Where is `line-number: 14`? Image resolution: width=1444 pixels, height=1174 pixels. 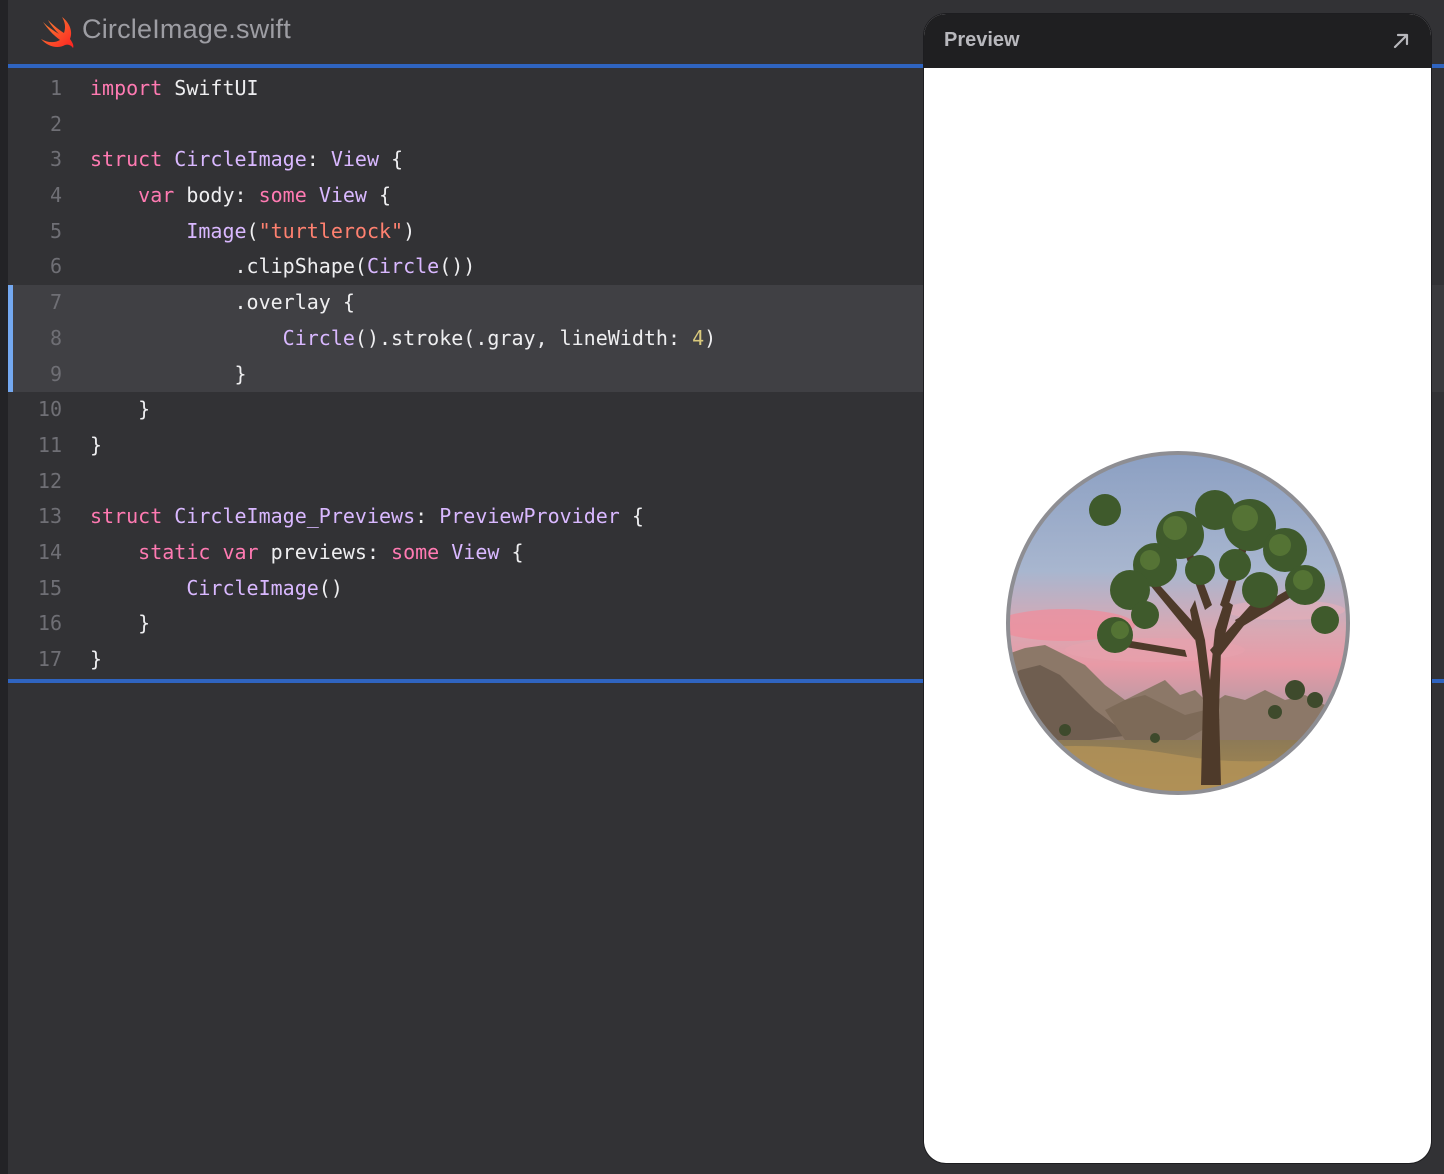
line-number: 14 is located at coordinates (49, 551).